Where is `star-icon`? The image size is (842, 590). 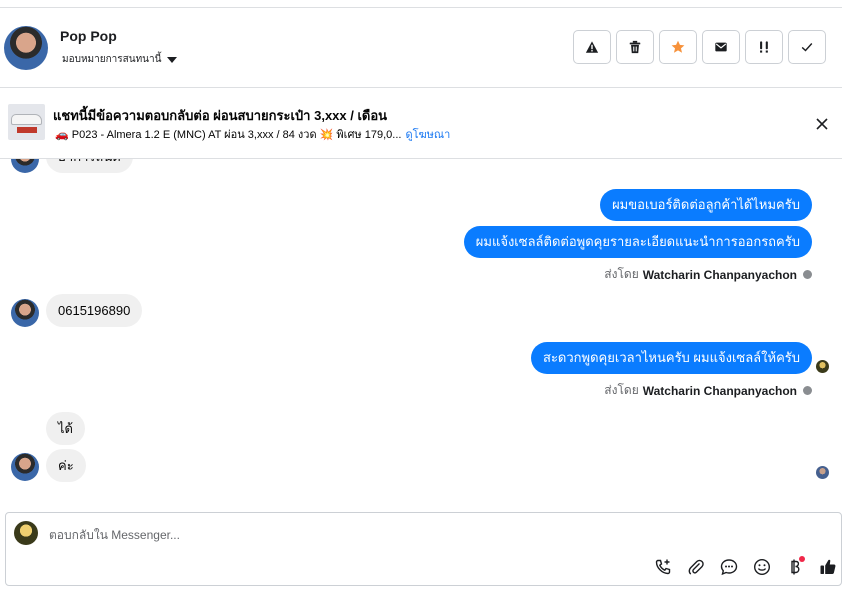
star-icon is located at coordinates (678, 46).